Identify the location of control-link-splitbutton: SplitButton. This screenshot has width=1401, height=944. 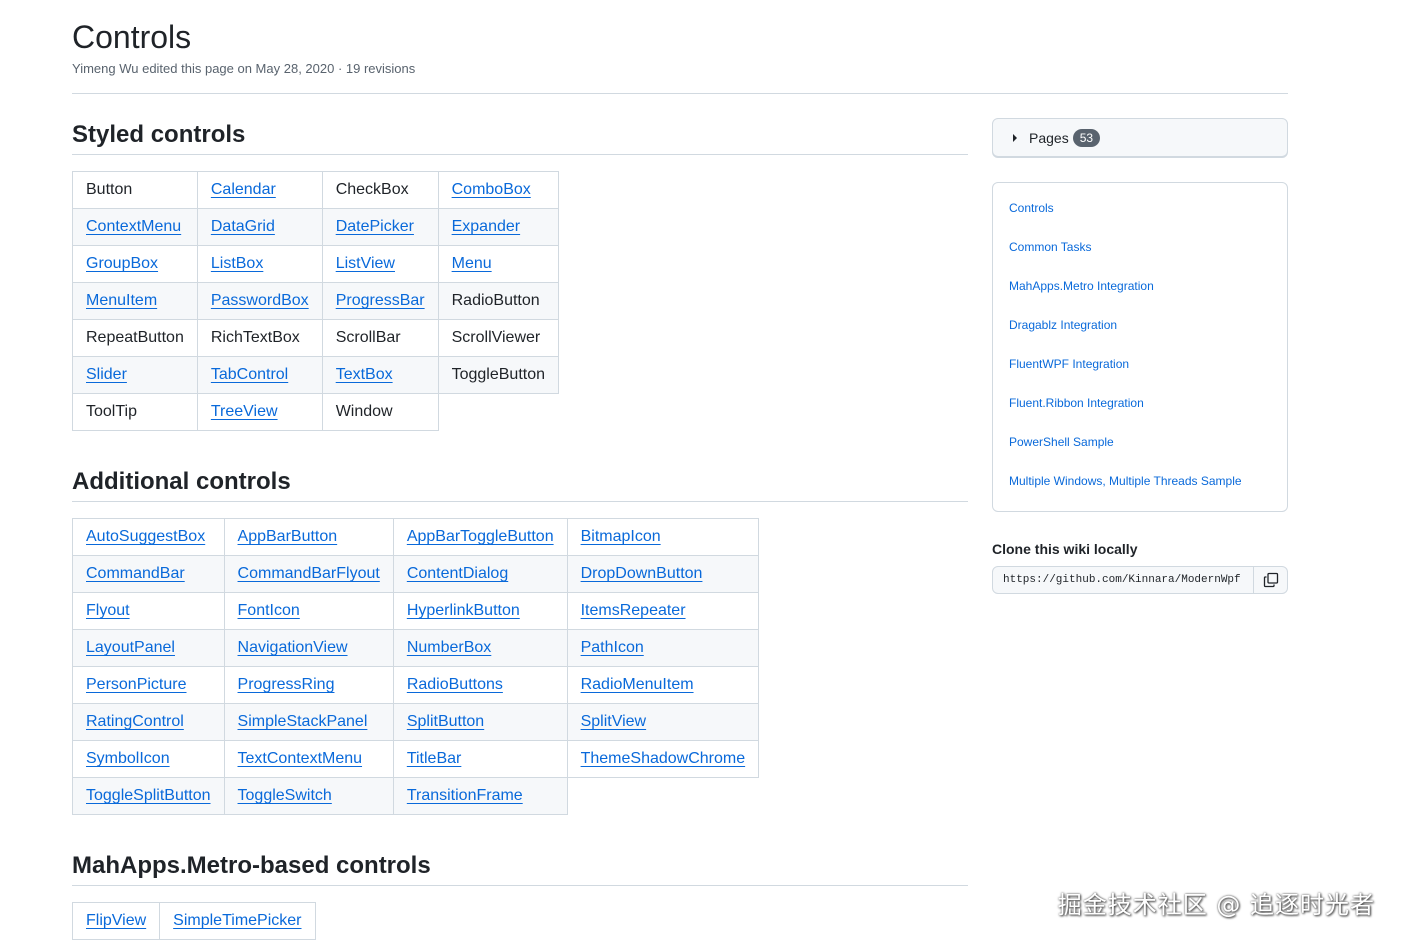
(445, 721).